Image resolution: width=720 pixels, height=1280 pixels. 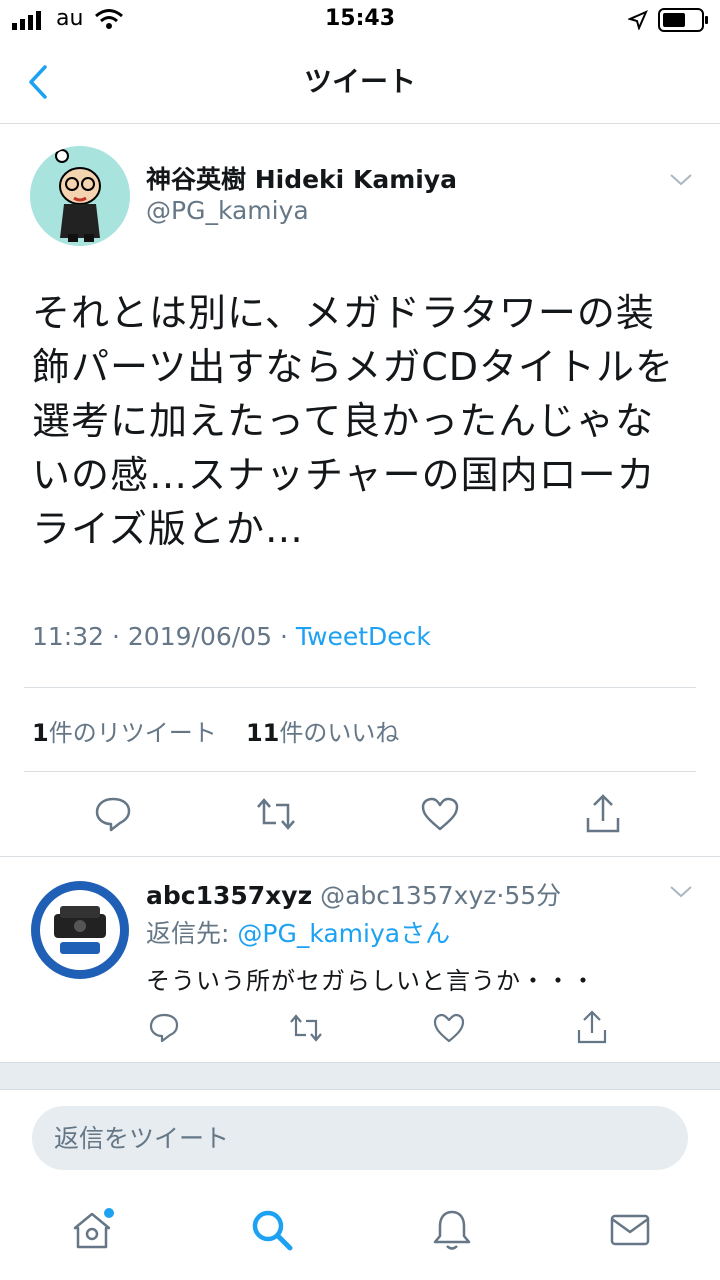 What do you see at coordinates (408, 895) in the screenshot?
I see `reply-author-handle: @abc1357xyz` at bounding box center [408, 895].